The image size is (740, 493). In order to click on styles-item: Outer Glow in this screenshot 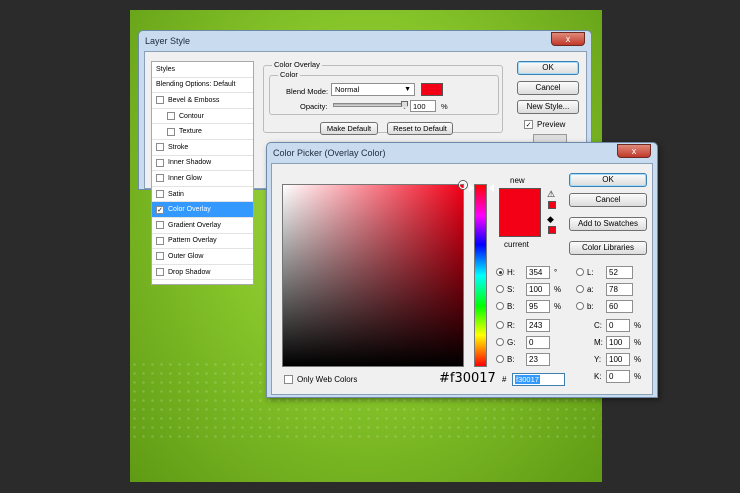, I will do `click(202, 257)`.